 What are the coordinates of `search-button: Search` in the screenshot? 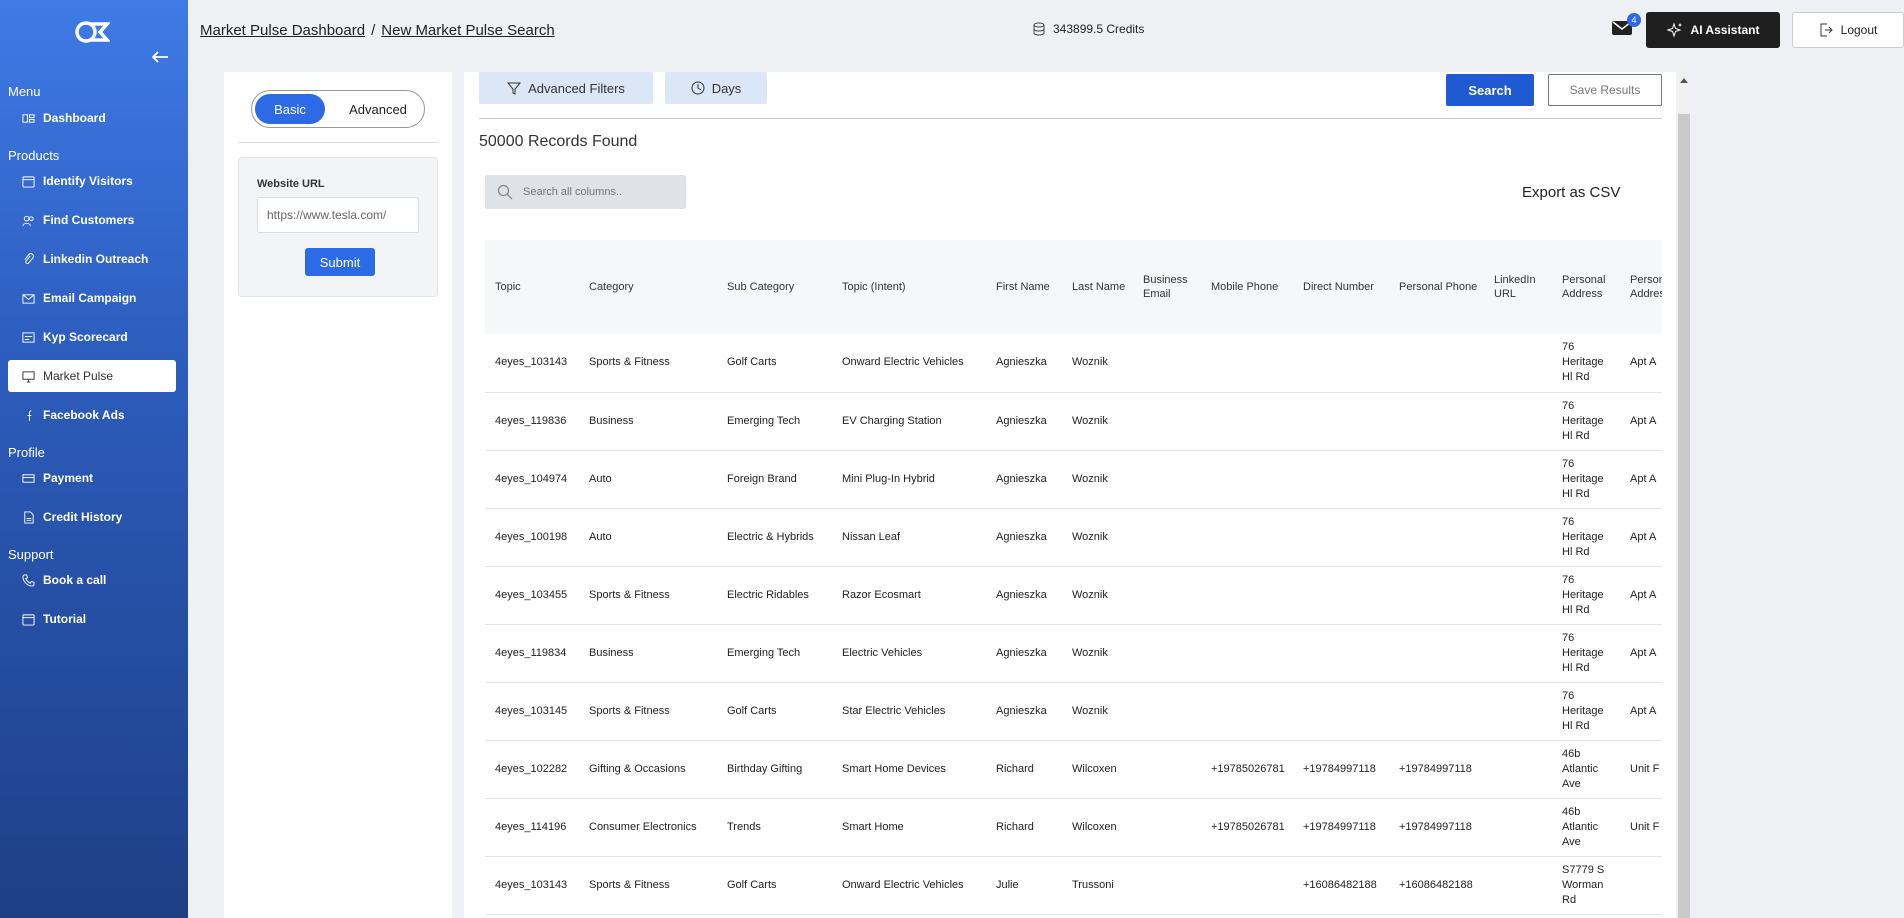 It's located at (1490, 90).